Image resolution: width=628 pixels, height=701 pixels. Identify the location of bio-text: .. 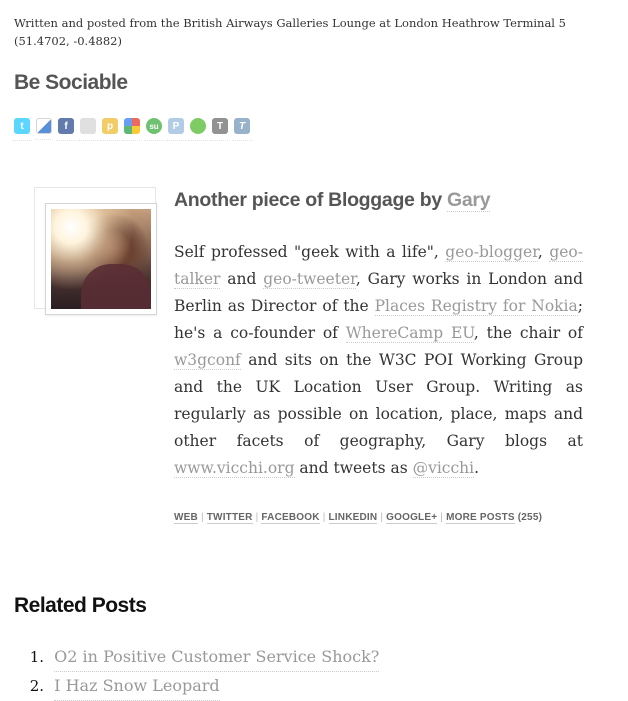
(477, 468).